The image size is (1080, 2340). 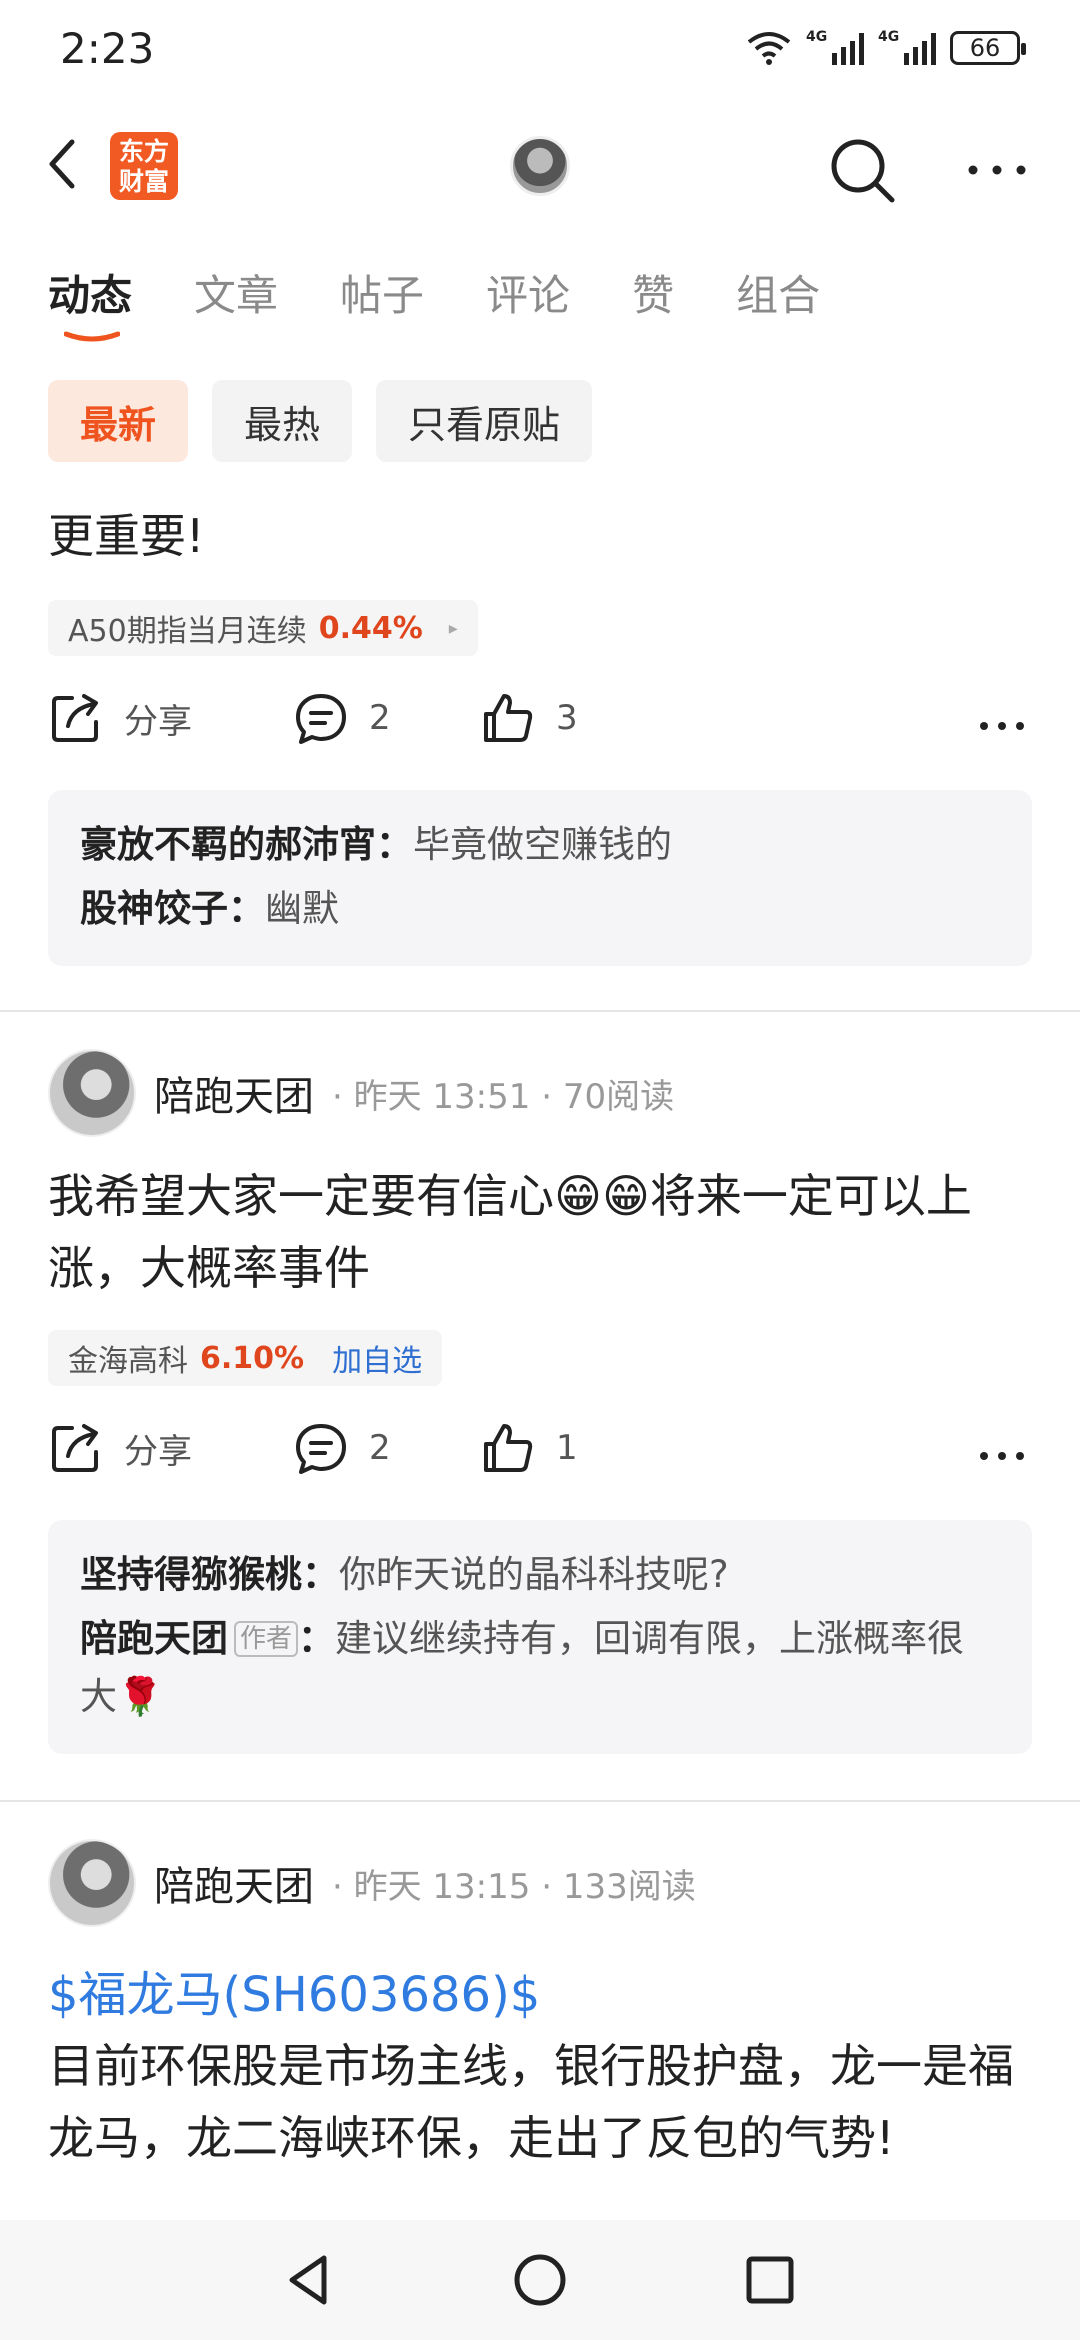 What do you see at coordinates (538, 1232) in the screenshot?
I see `post-2-text: 我希望大家一定要有信心😁😁将来一定可以上涨，大概率事件` at bounding box center [538, 1232].